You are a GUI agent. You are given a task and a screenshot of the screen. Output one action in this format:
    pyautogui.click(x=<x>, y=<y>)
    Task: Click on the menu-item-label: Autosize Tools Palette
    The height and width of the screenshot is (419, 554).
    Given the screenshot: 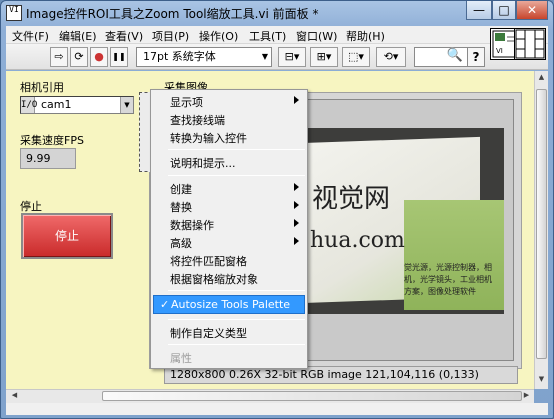 What is the action you would take?
    pyautogui.click(x=231, y=304)
    